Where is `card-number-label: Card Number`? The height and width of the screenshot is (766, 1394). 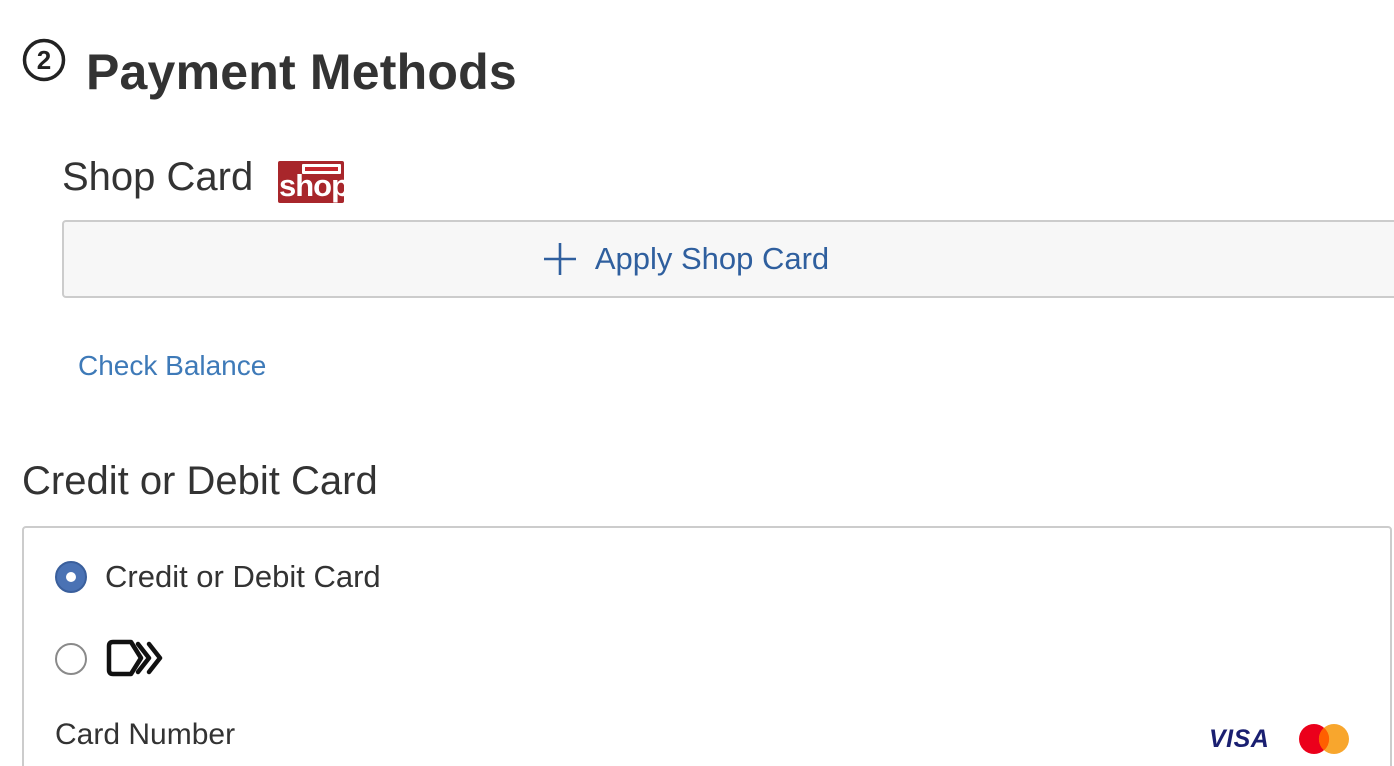
card-number-label: Card Number is located at coordinates (145, 734).